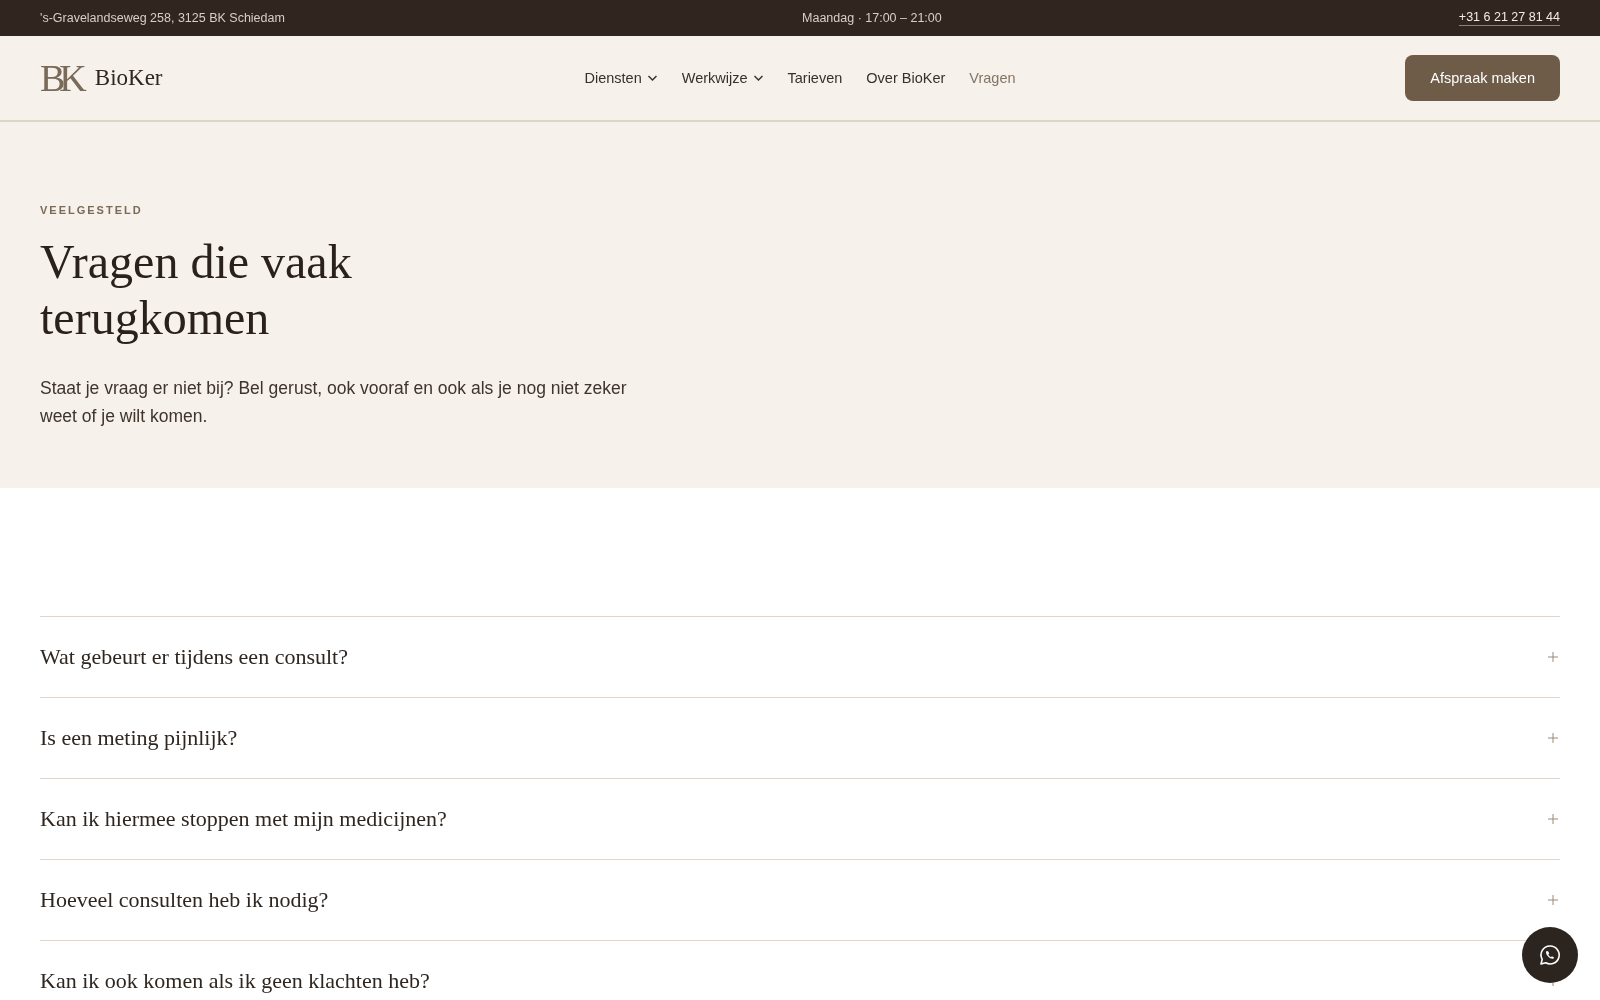  Describe the element at coordinates (992, 78) in the screenshot. I see `nav-link: Vragen` at that location.